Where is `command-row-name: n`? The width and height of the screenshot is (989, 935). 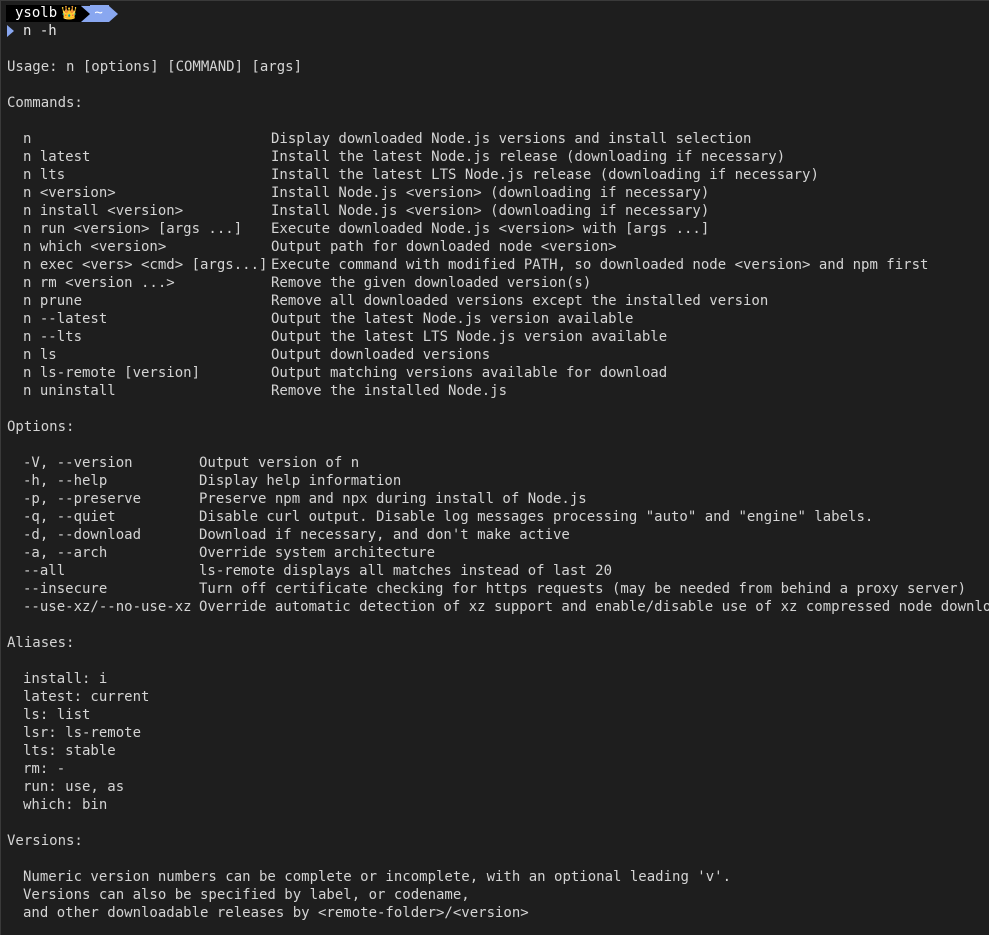 command-row-name: n is located at coordinates (27, 139).